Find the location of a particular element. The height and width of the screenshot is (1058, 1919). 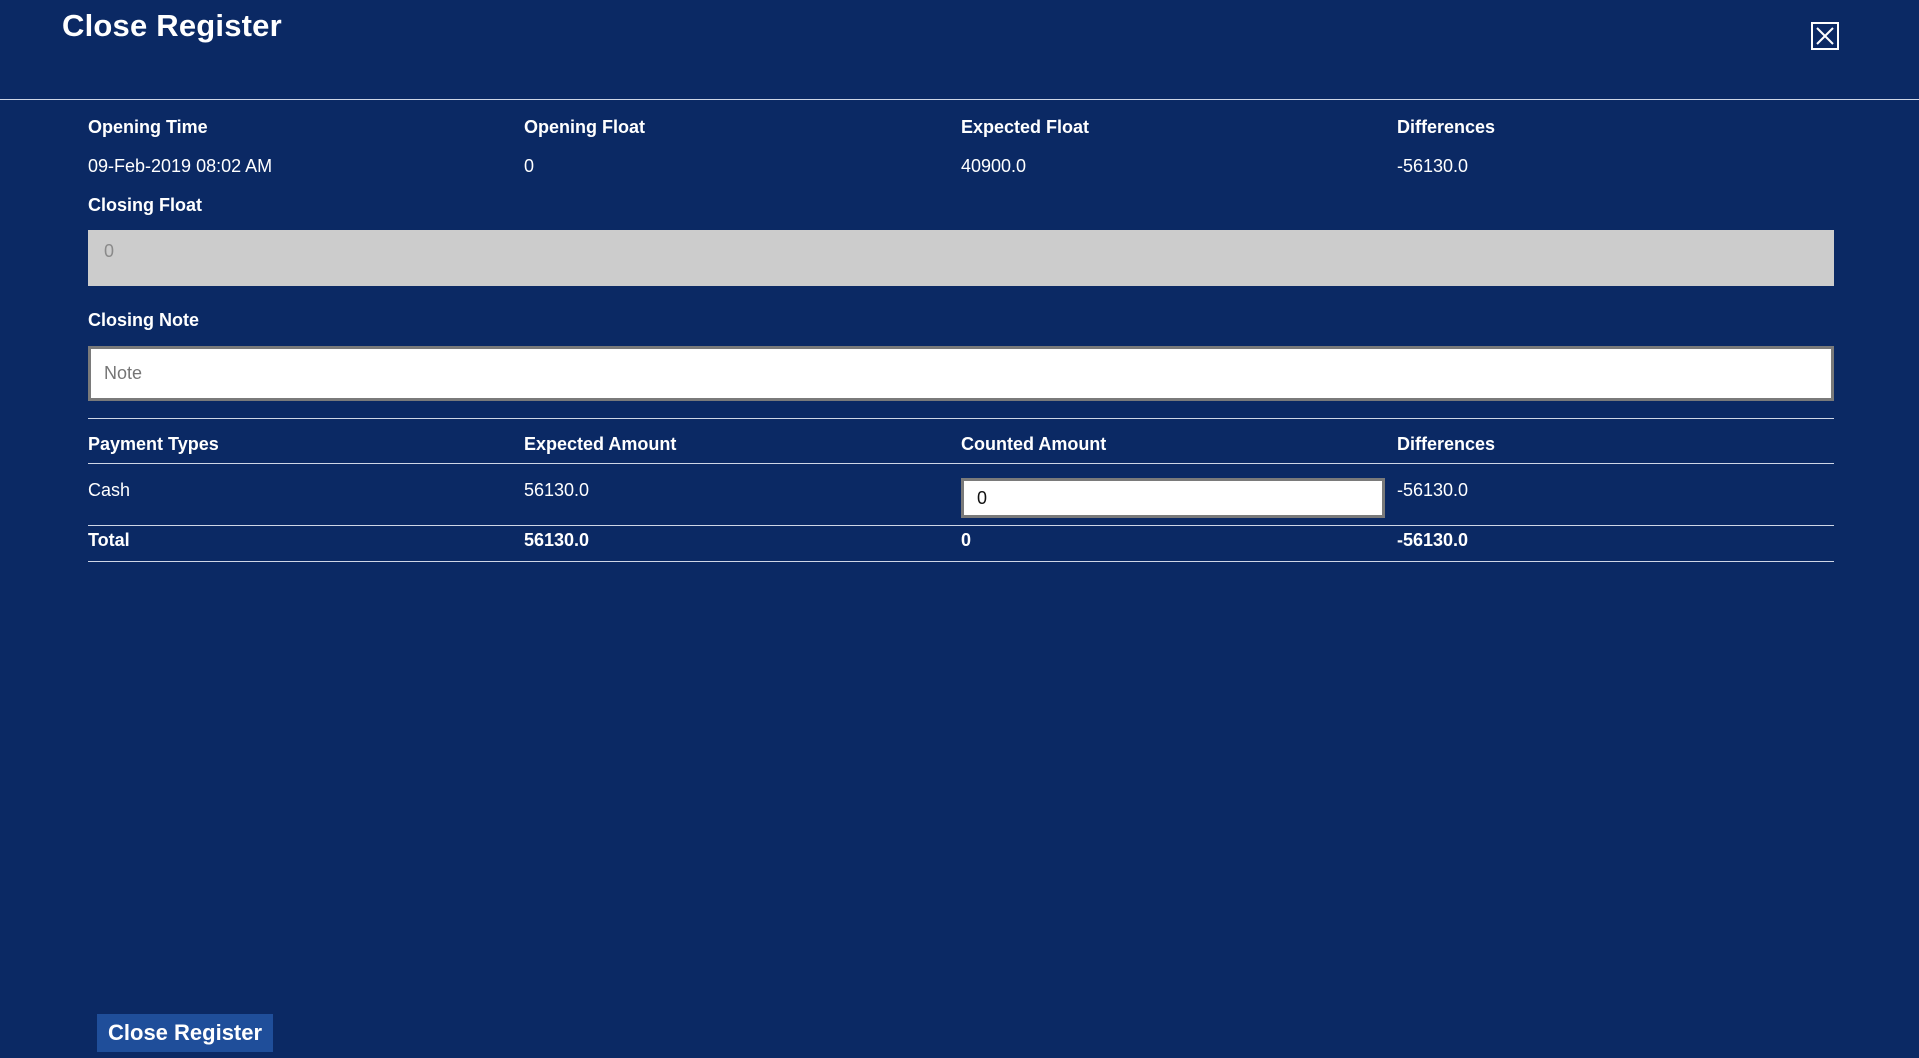

differences-header: Differences is located at coordinates (1446, 444).